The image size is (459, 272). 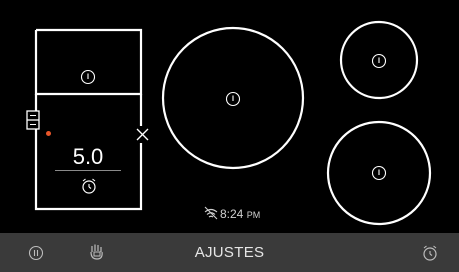 I want to click on settings-button: AJUSTES, so click(x=229, y=252).